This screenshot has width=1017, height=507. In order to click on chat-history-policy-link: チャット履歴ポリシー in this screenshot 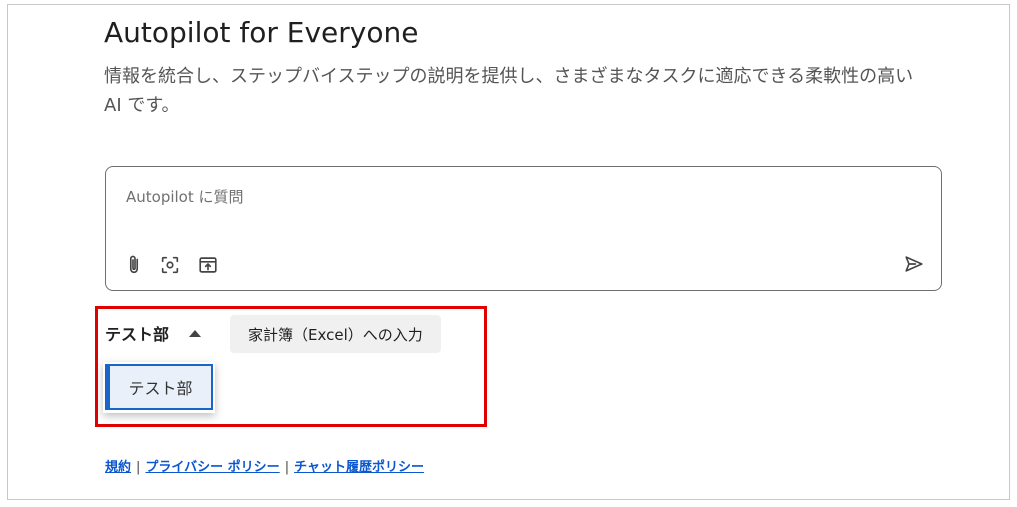, I will do `click(359, 467)`.